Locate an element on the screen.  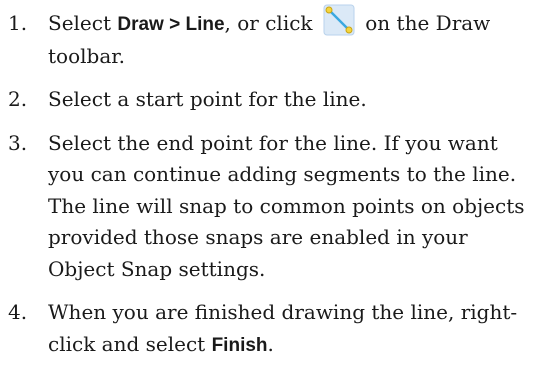
finish-command-label: Finish is located at coordinates (239, 345).